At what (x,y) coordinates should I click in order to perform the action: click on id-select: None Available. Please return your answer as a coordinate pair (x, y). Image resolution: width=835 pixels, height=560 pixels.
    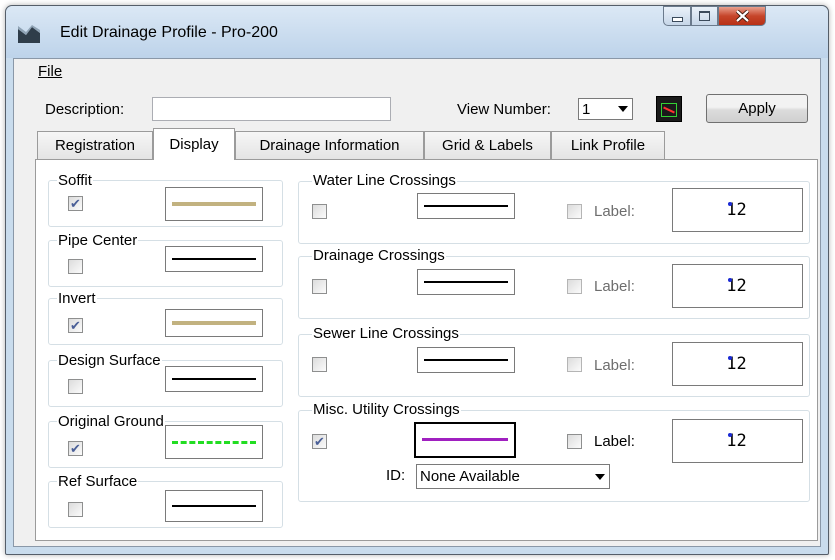
    Looking at the image, I should click on (513, 476).